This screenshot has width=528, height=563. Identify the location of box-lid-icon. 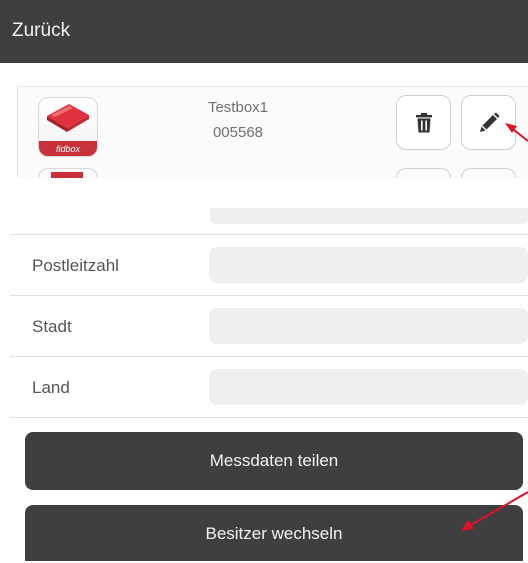
(68, 118).